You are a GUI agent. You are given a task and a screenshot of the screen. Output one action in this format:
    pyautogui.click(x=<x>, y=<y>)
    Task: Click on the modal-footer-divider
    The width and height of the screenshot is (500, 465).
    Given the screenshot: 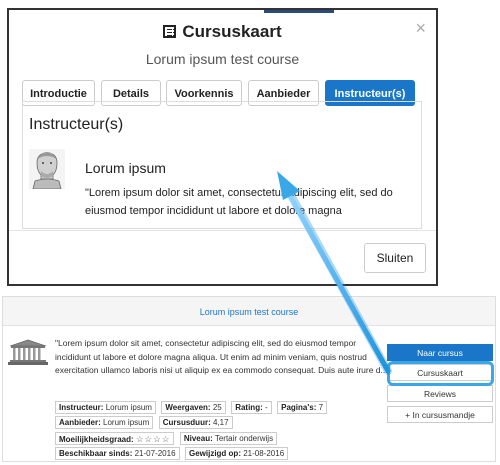 What is the action you would take?
    pyautogui.click(x=222, y=230)
    